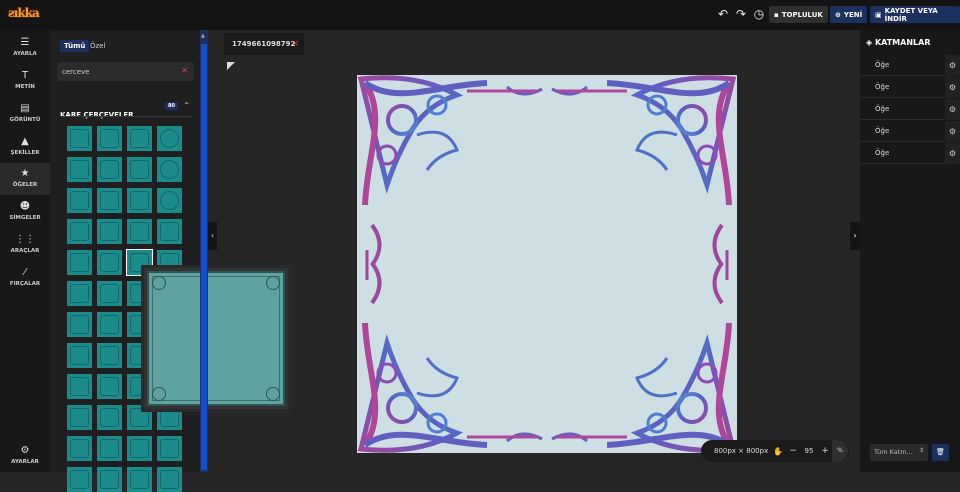 This screenshot has width=960, height=492. What do you see at coordinates (940, 452) in the screenshot?
I see `delete-layer-button: 🗑` at bounding box center [940, 452].